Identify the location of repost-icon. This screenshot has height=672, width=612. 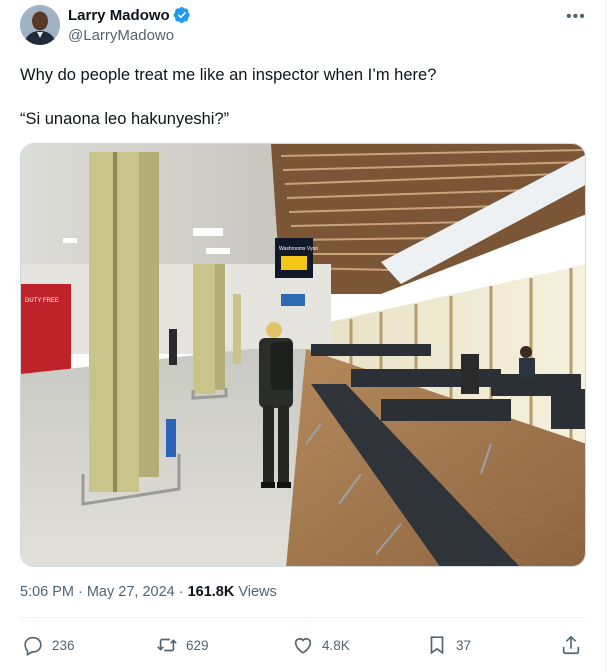
(167, 645).